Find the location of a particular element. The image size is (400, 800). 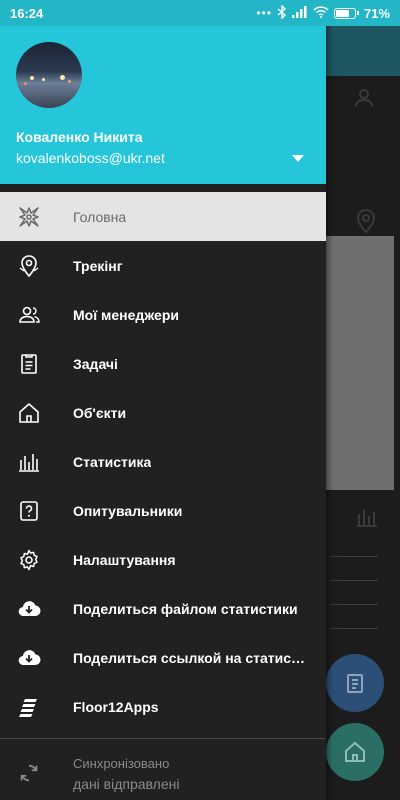

menu-item-label: Статистика is located at coordinates (112, 461).